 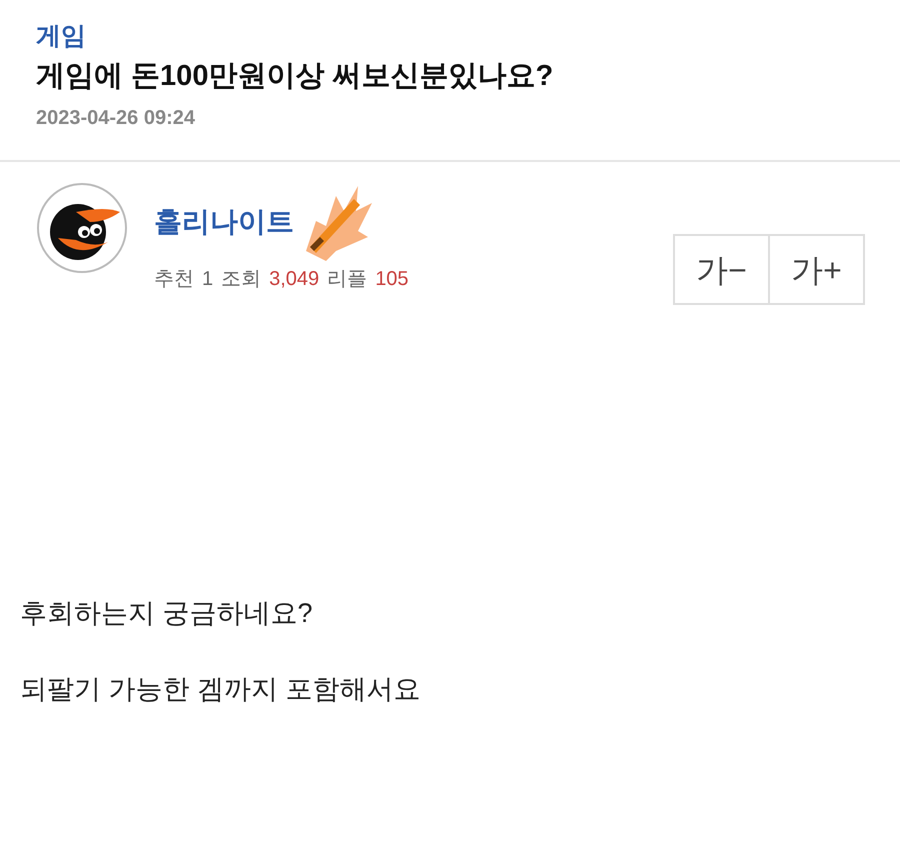 What do you see at coordinates (347, 279) in the screenshot?
I see `stat-label: 리플` at bounding box center [347, 279].